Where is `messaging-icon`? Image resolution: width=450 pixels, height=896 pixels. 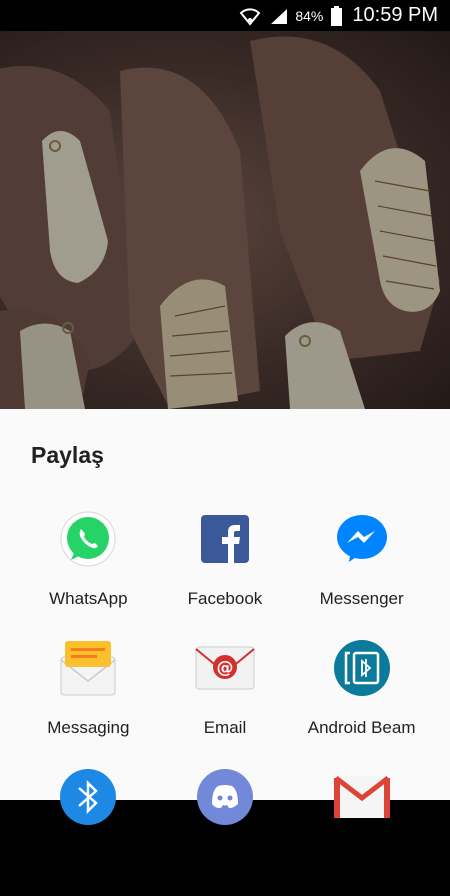 messaging-icon is located at coordinates (88, 668).